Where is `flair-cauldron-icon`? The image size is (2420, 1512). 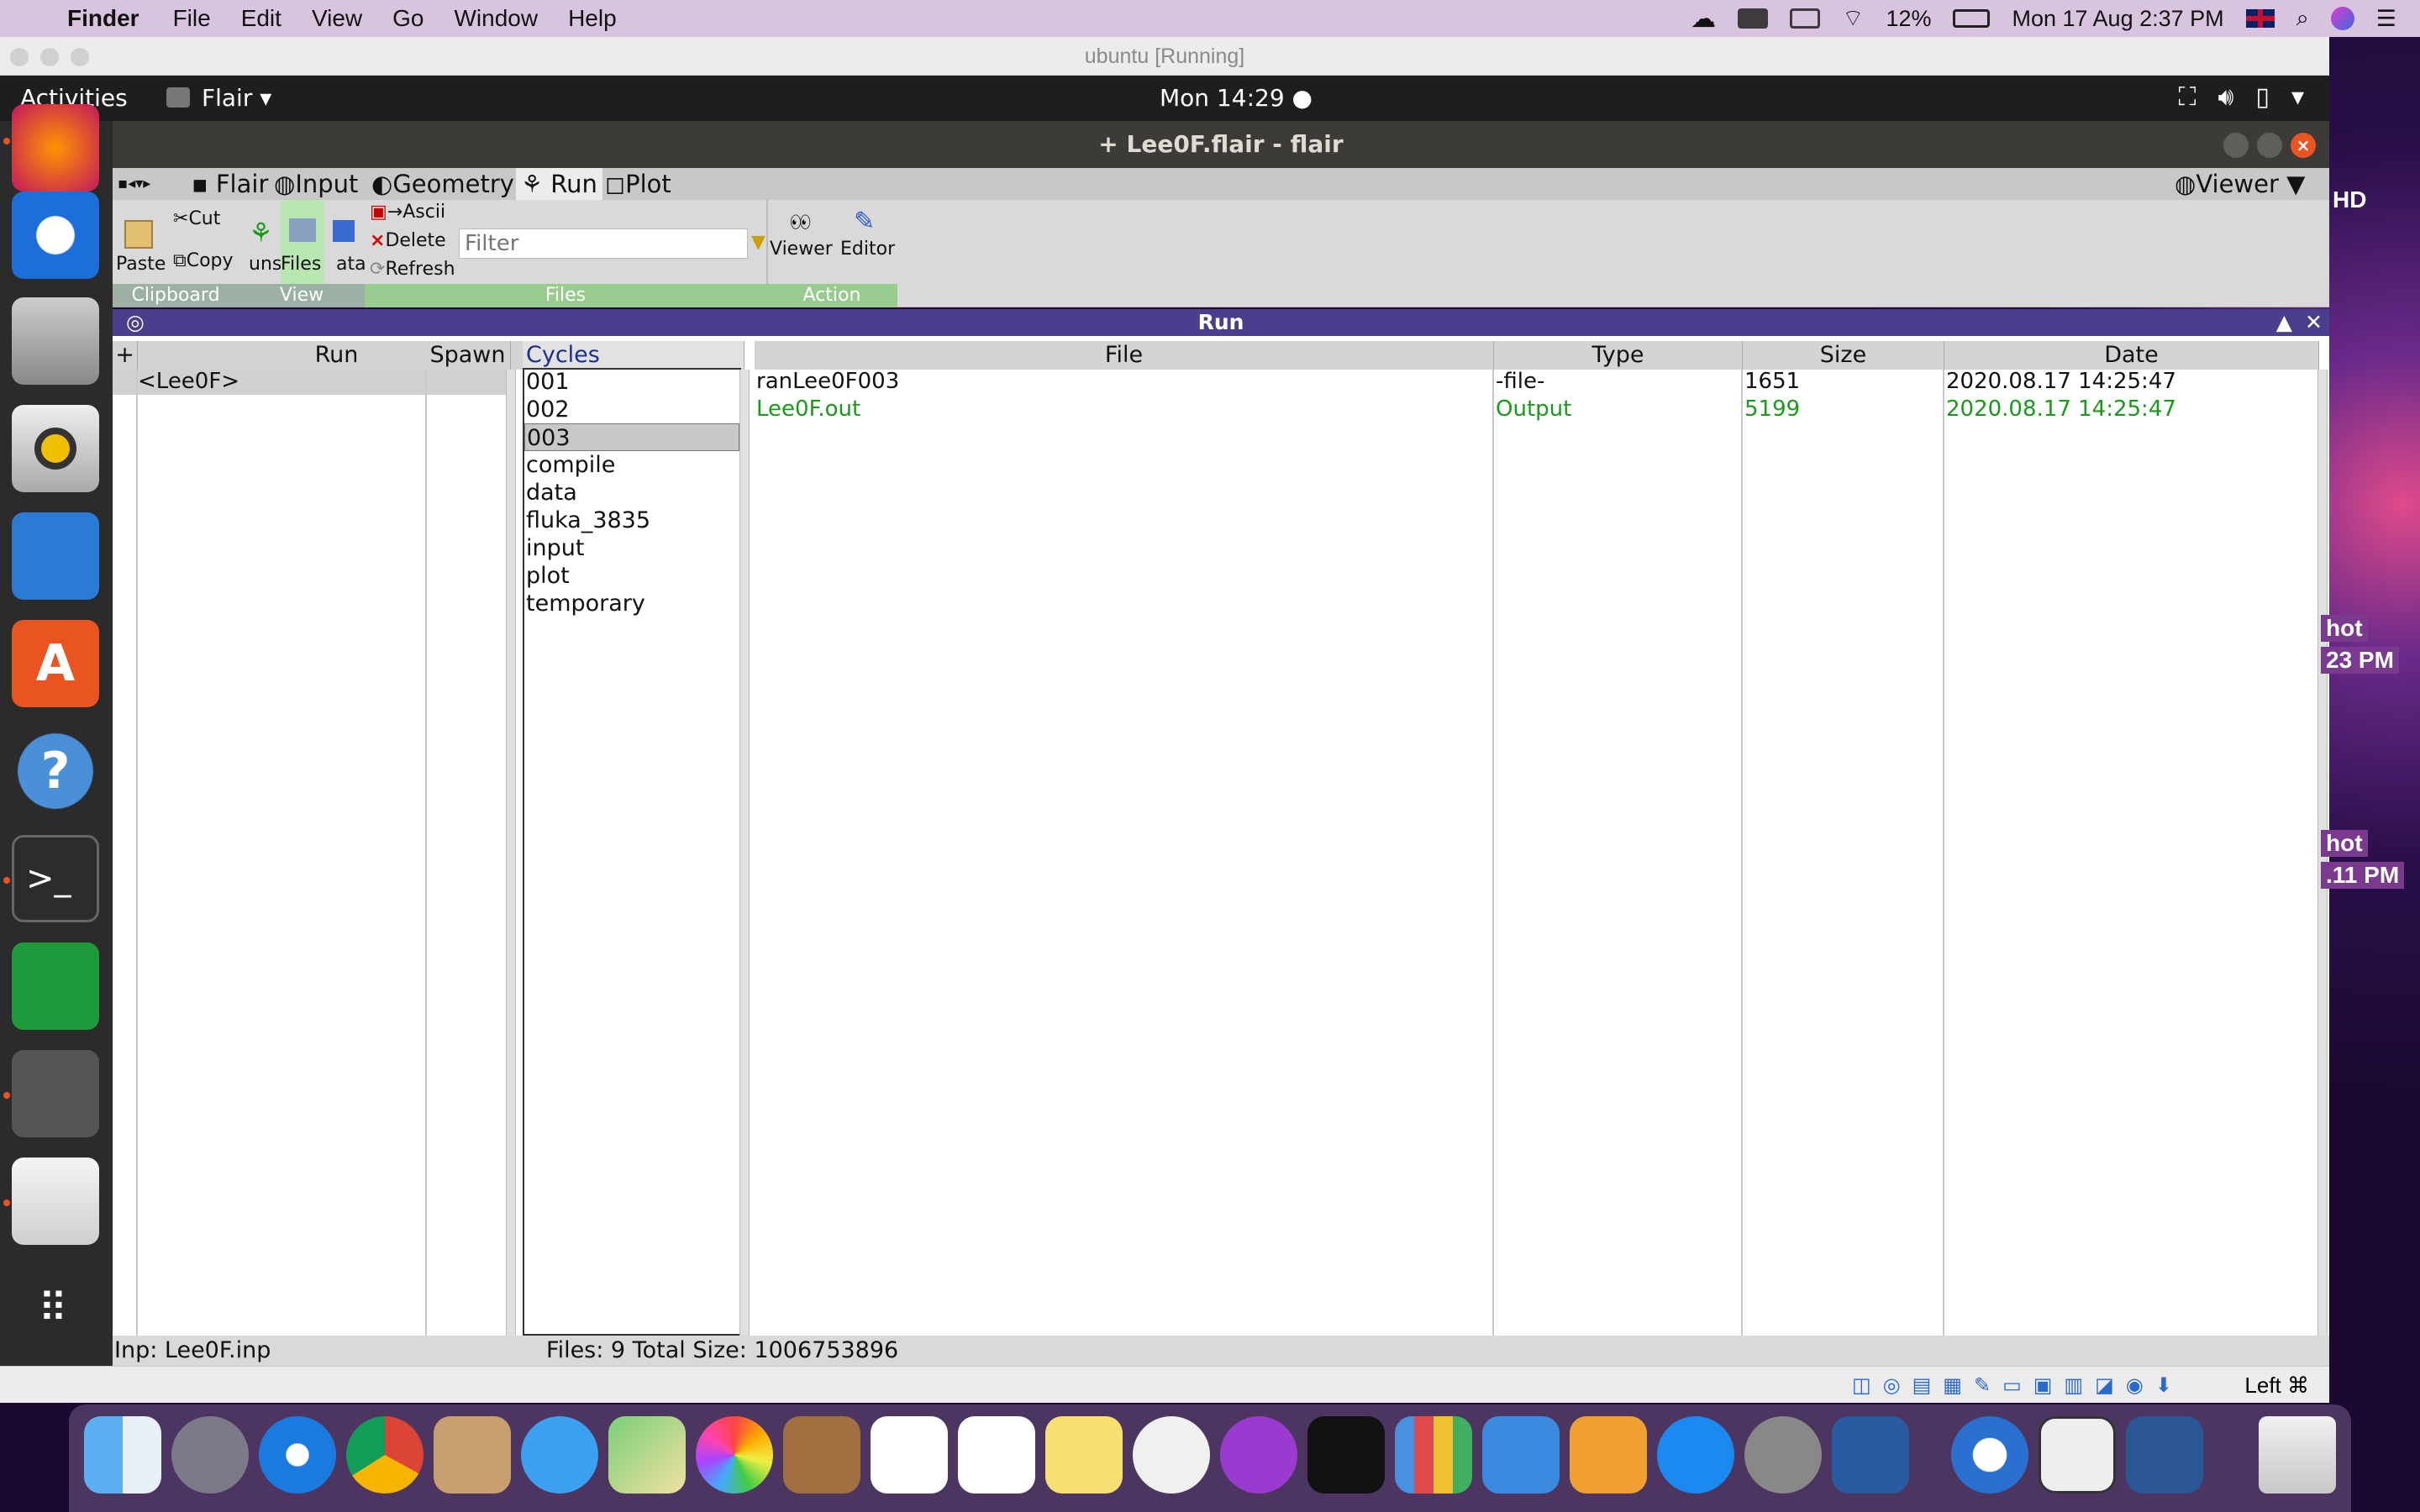 flair-cauldron-icon is located at coordinates (55, 1093).